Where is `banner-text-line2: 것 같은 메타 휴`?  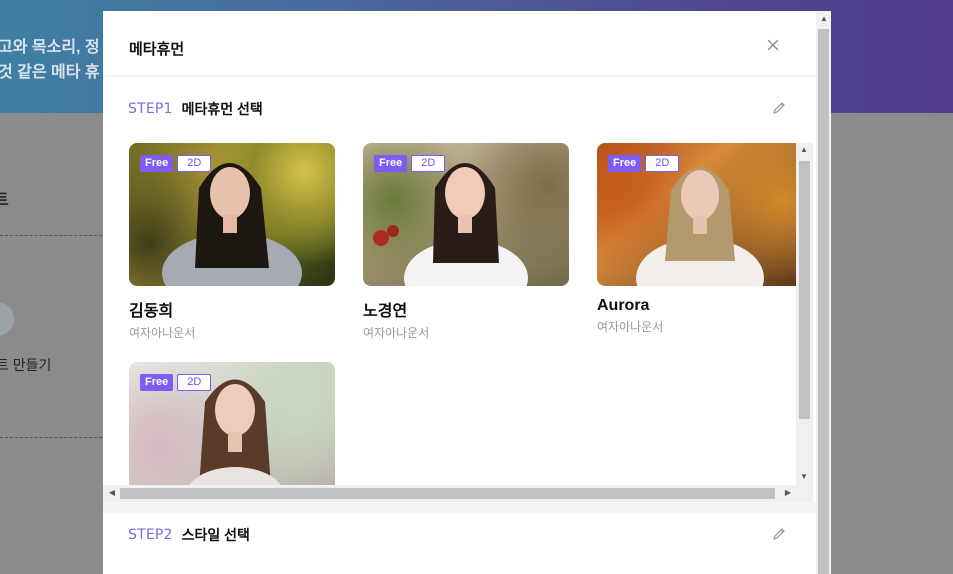
banner-text-line2: 것 같은 메타 휴 is located at coordinates (50, 72).